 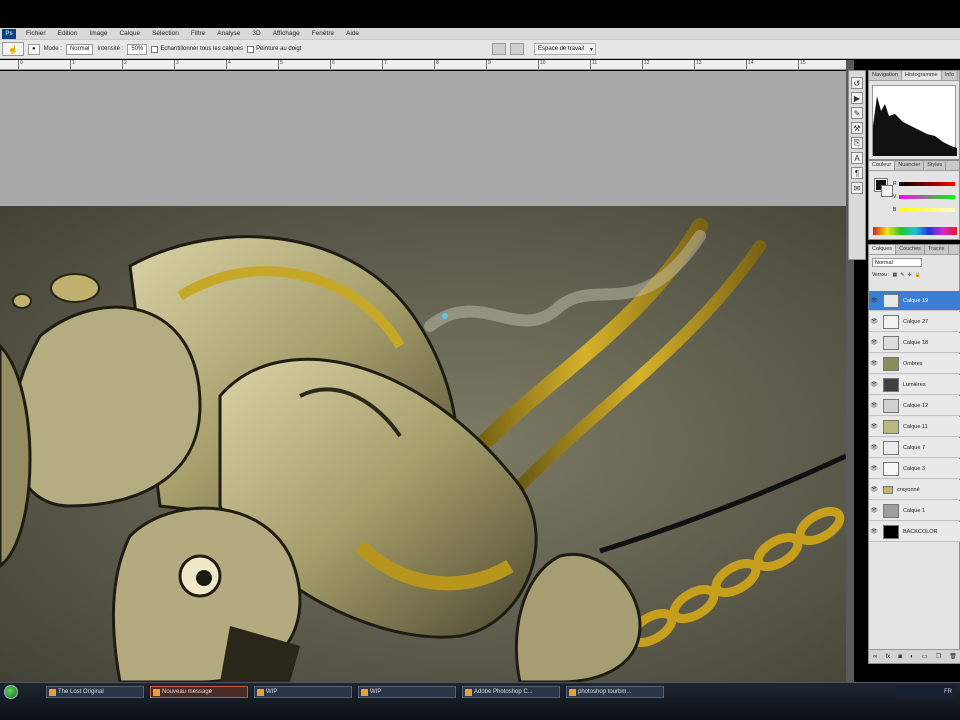 I want to click on tab-navigator: Navigation, so click(x=885, y=75).